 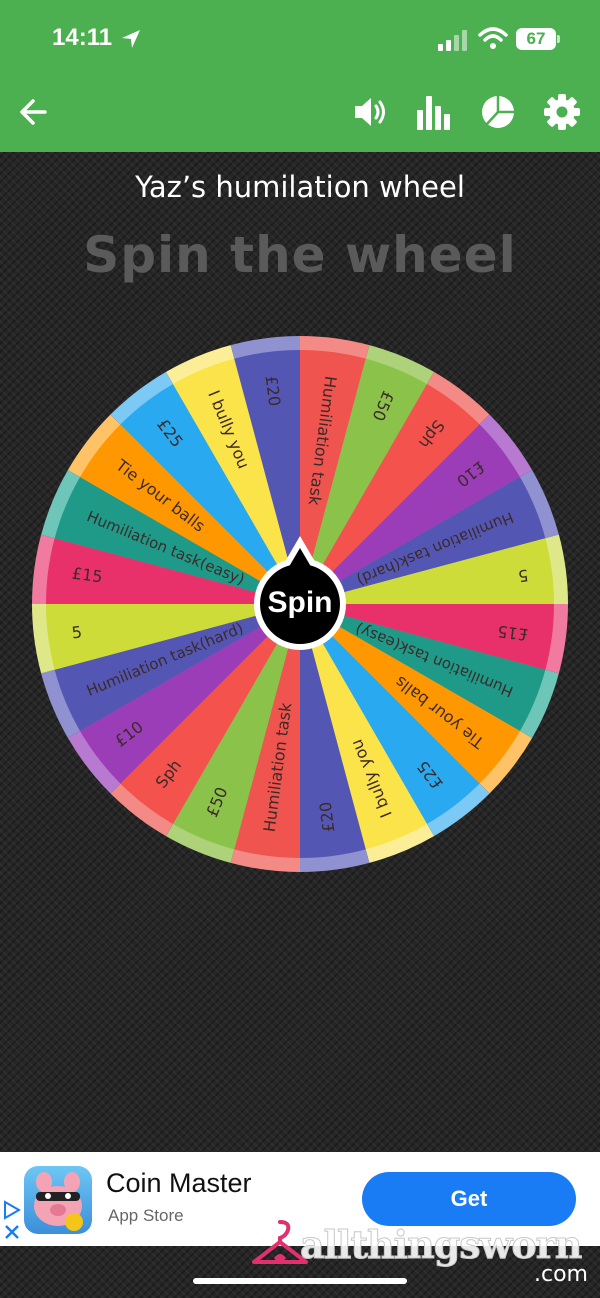 I want to click on settings-gear-icon, so click(x=562, y=112).